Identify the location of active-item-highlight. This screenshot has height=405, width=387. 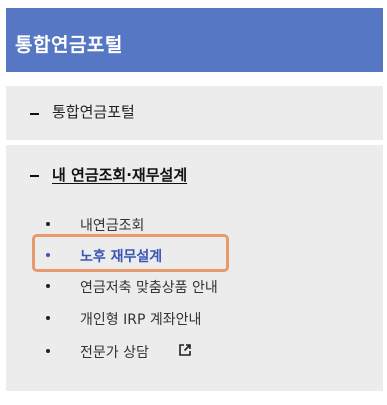
(130, 253).